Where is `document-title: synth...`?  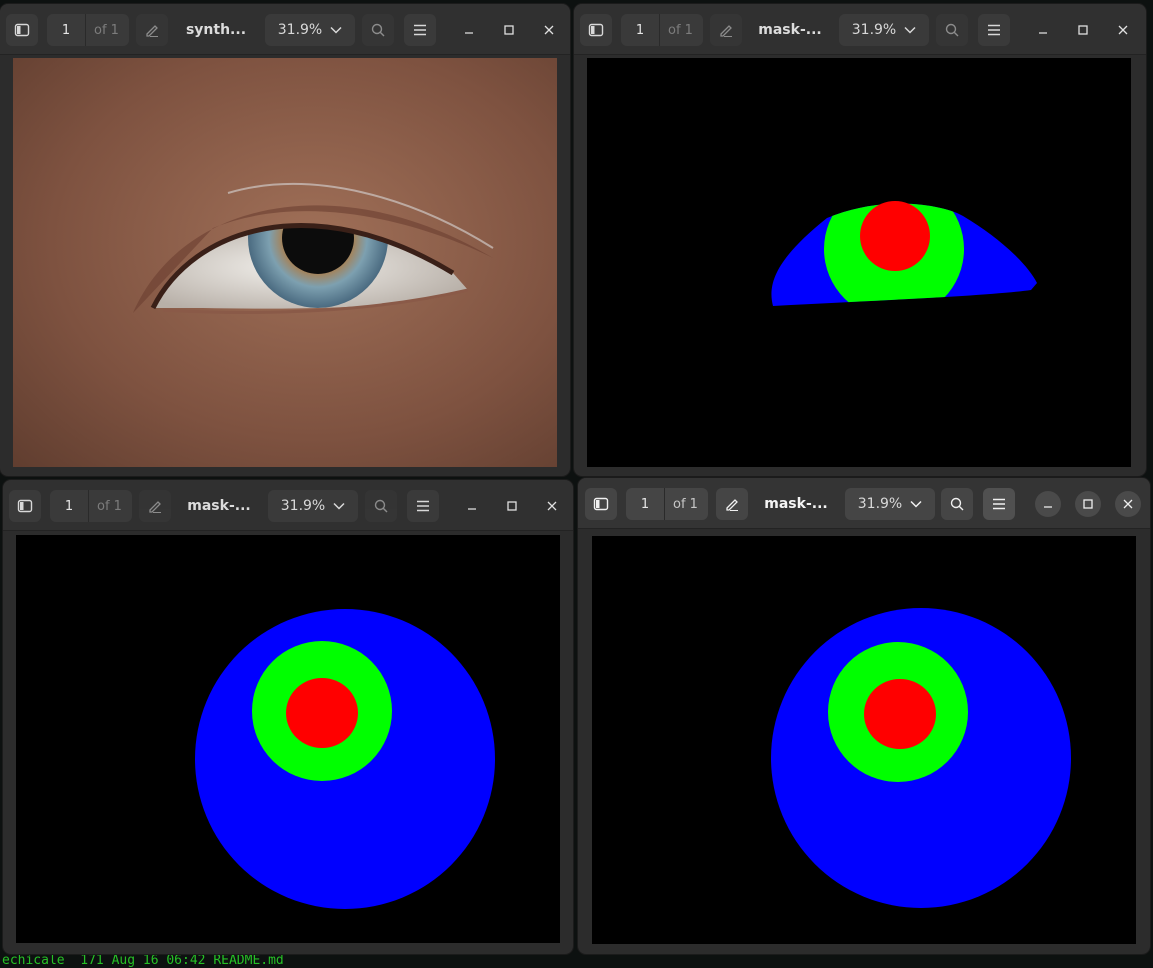 document-title: synth... is located at coordinates (216, 30).